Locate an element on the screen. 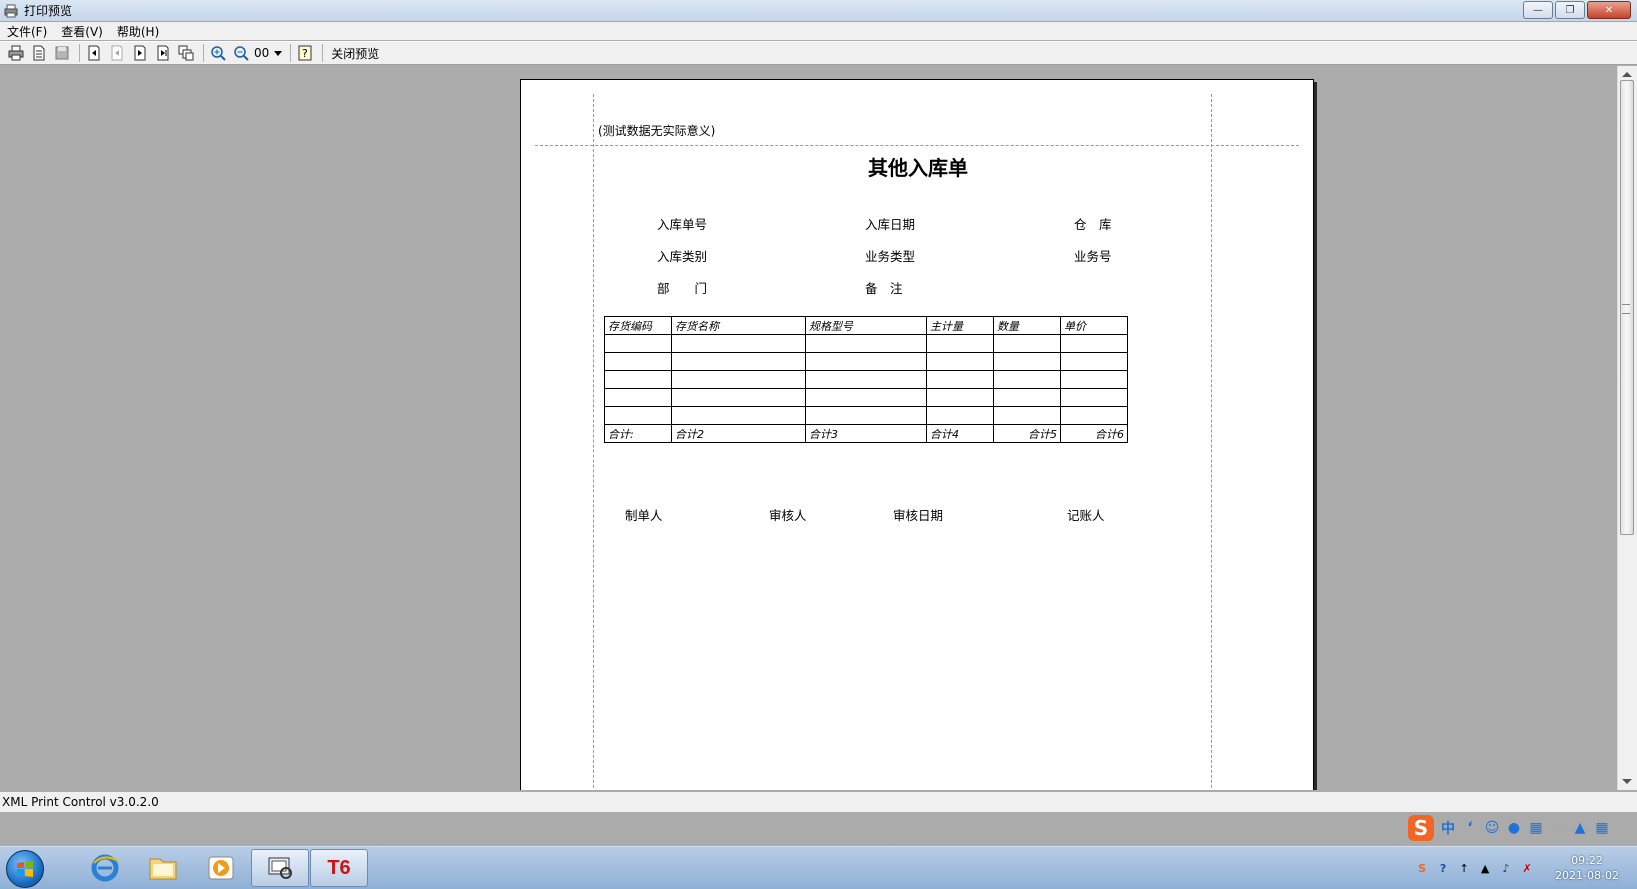 Image resolution: width=1637 pixels, height=889 pixels. taskbar-print-preview is located at coordinates (280, 868).